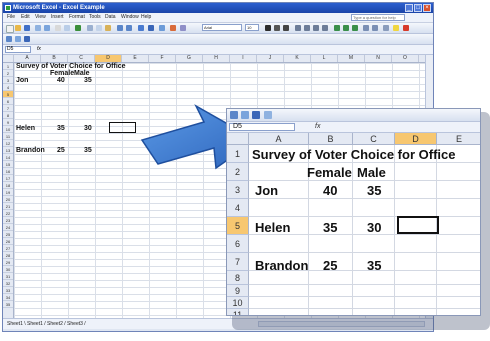 This screenshot has width=490, height=341. Describe the element at coordinates (416, 139) in the screenshot. I see `zoom-column-header-d: D` at that location.